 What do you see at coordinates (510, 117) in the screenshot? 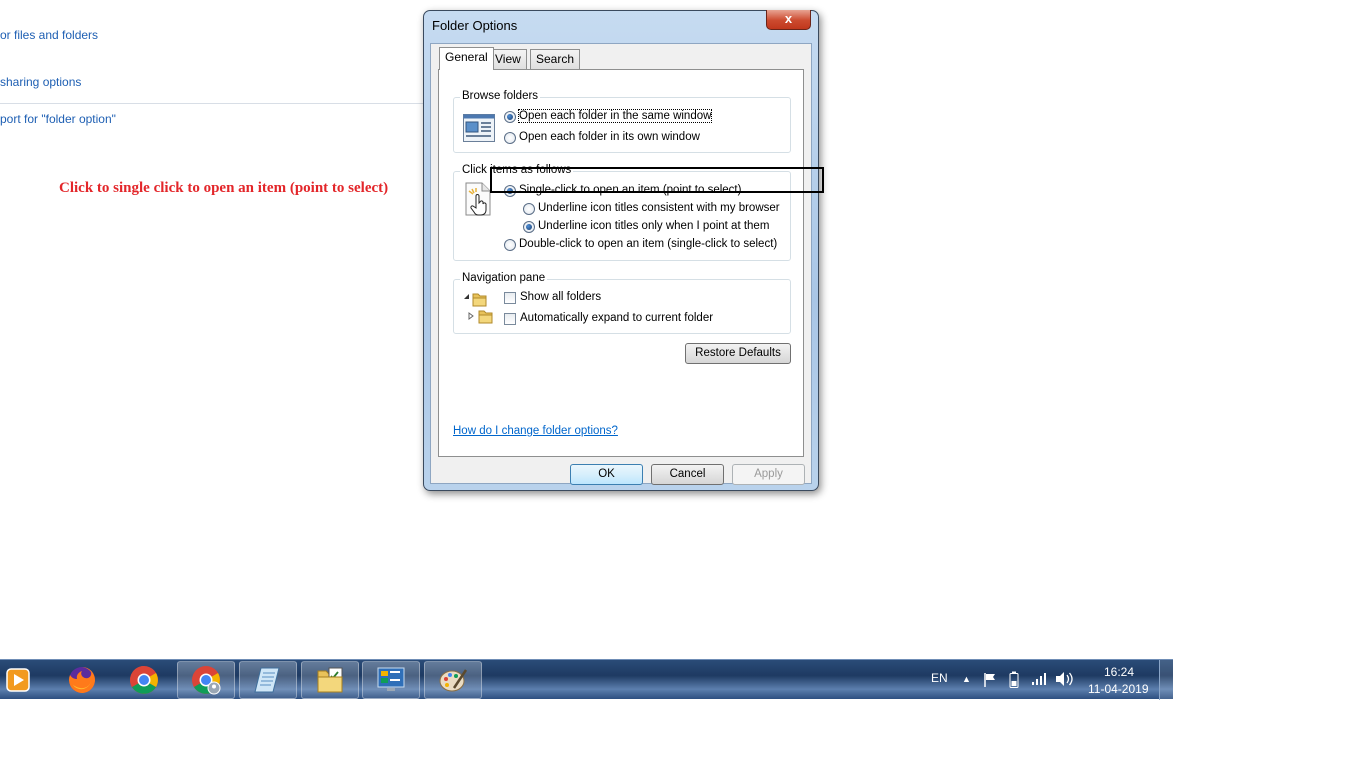
I see `radio-same-window-button` at bounding box center [510, 117].